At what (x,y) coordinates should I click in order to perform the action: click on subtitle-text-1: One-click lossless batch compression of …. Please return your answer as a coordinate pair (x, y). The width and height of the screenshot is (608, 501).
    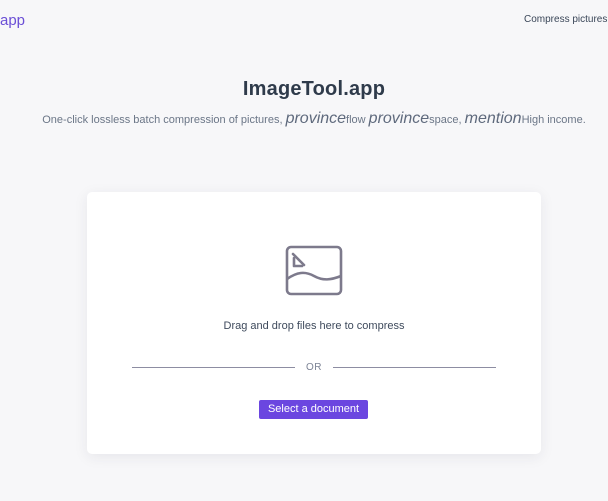
    Looking at the image, I should click on (162, 120).